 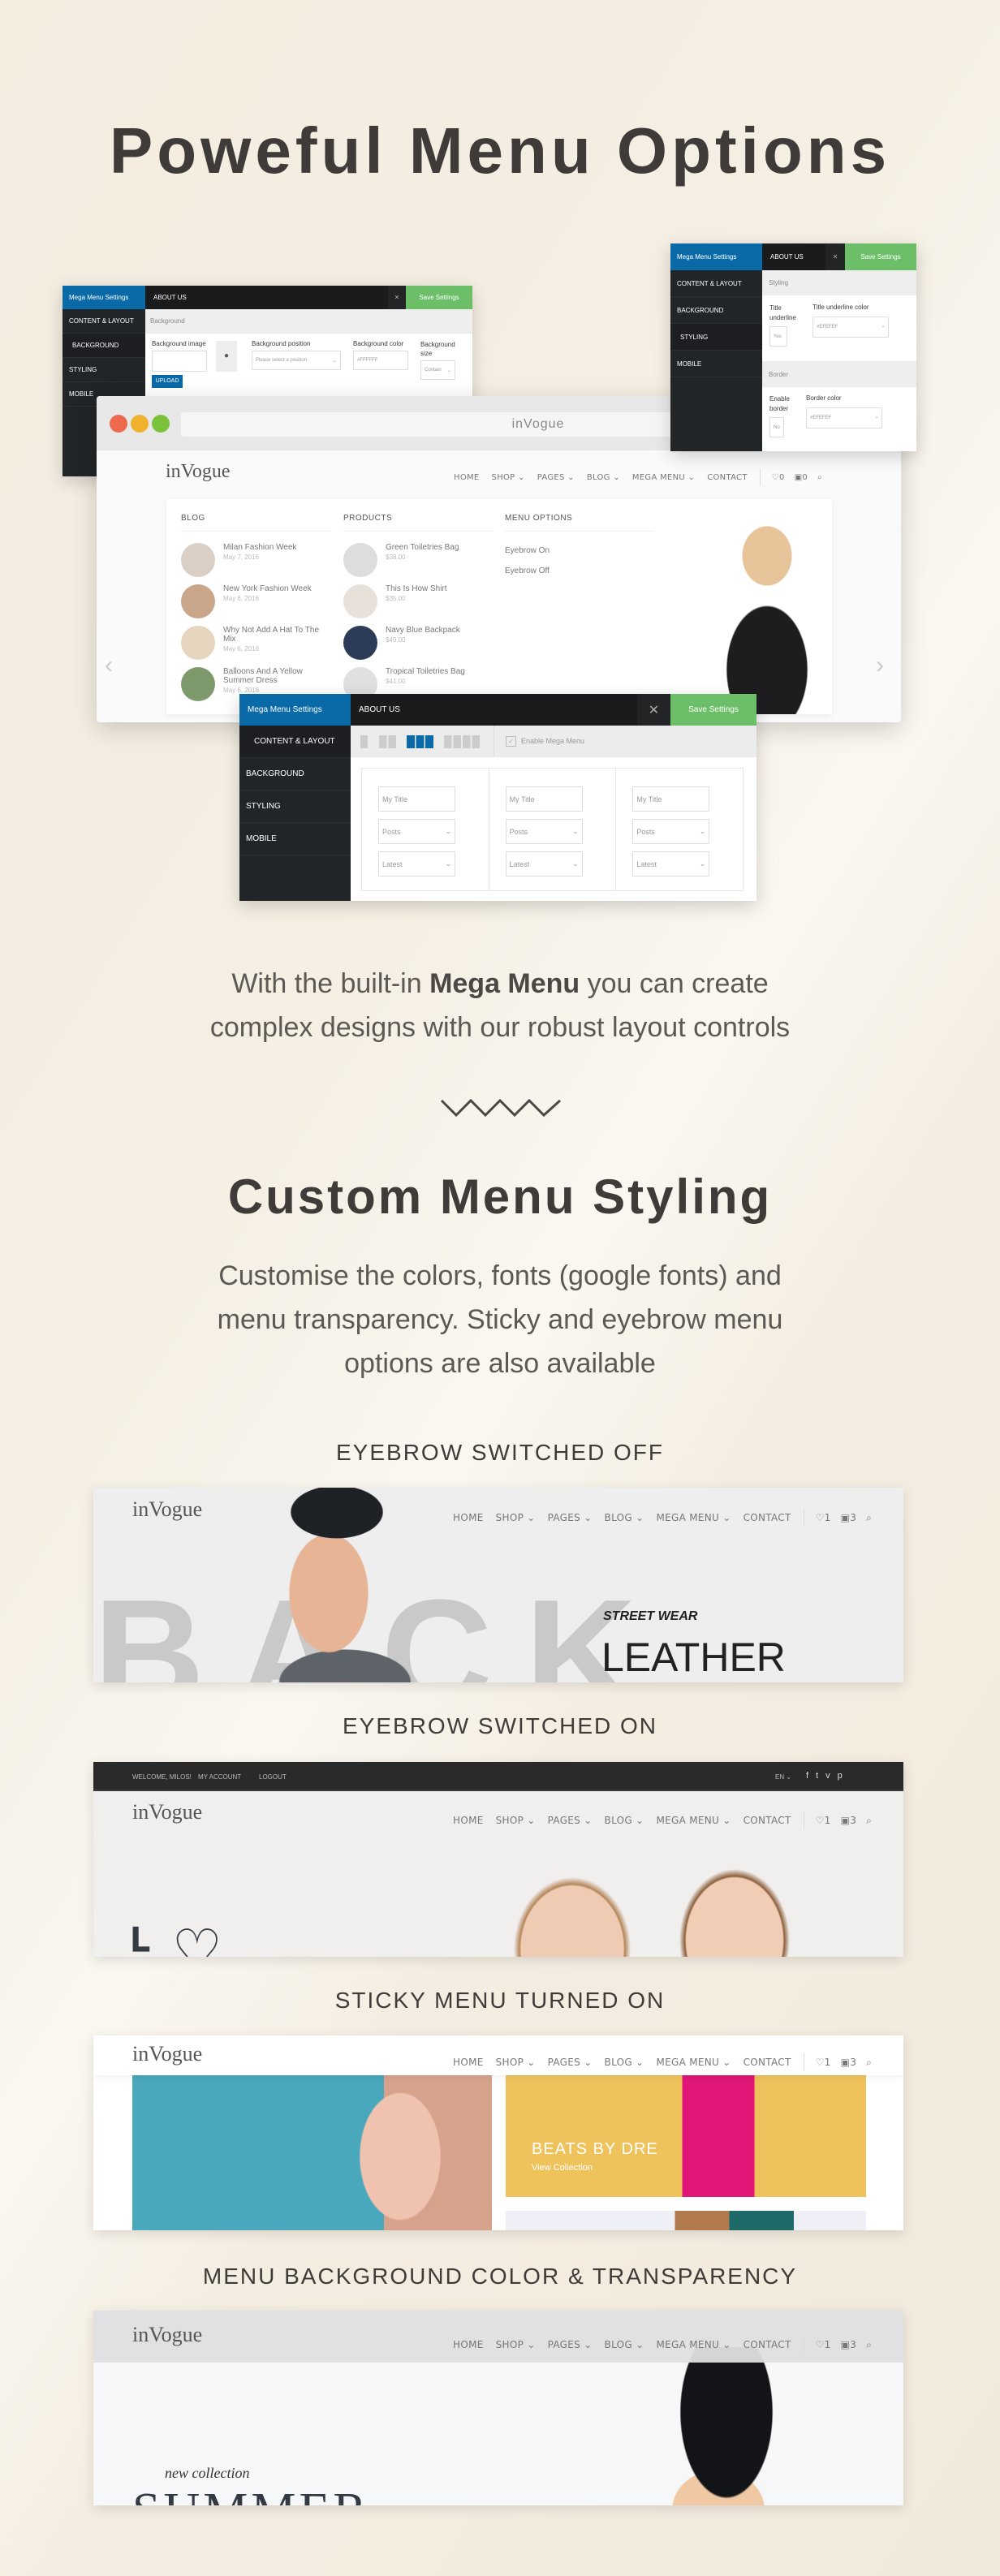 What do you see at coordinates (801, 478) in the screenshot?
I see `cart-icon: ▣0` at bounding box center [801, 478].